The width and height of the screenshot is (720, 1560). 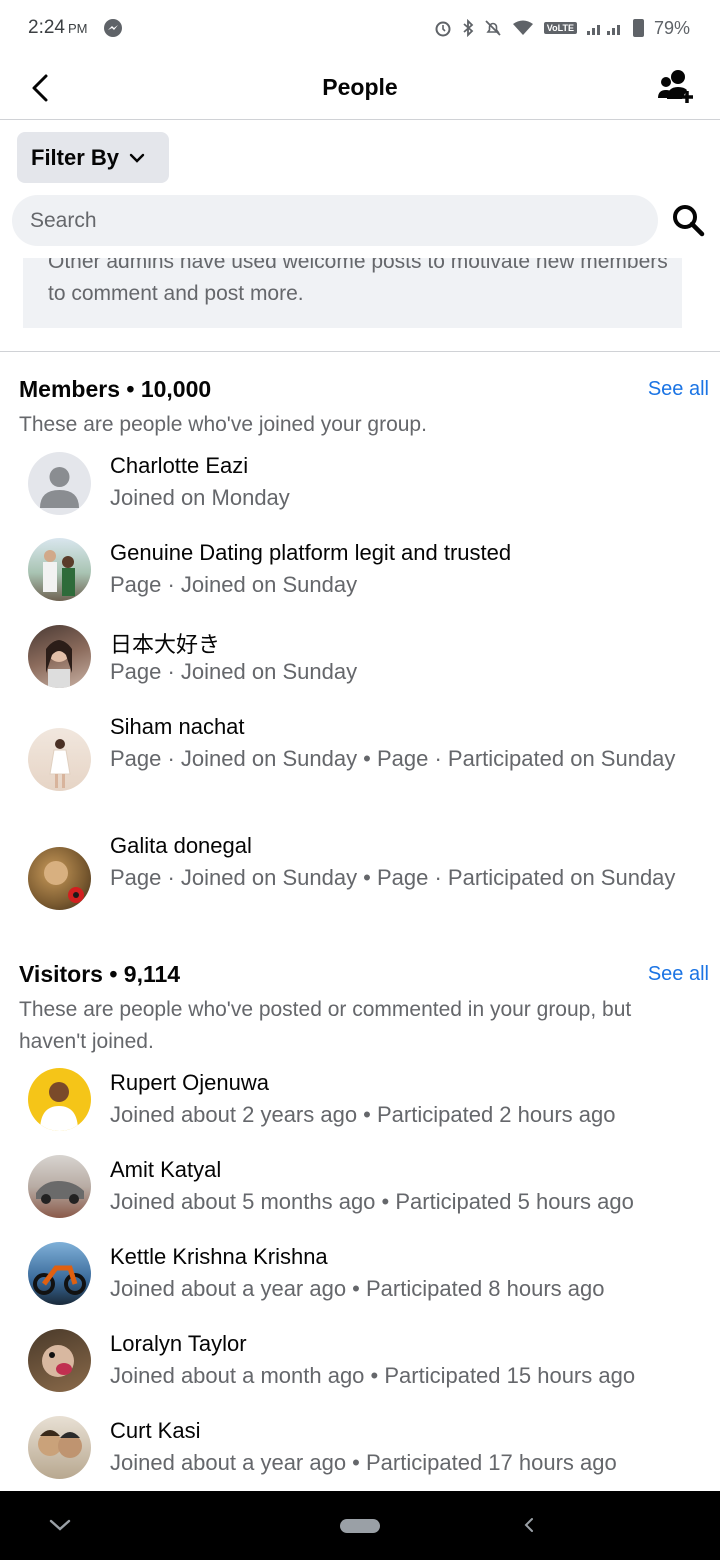 What do you see at coordinates (58, 27) in the screenshot?
I see `status-time: 2:24 PM` at bounding box center [58, 27].